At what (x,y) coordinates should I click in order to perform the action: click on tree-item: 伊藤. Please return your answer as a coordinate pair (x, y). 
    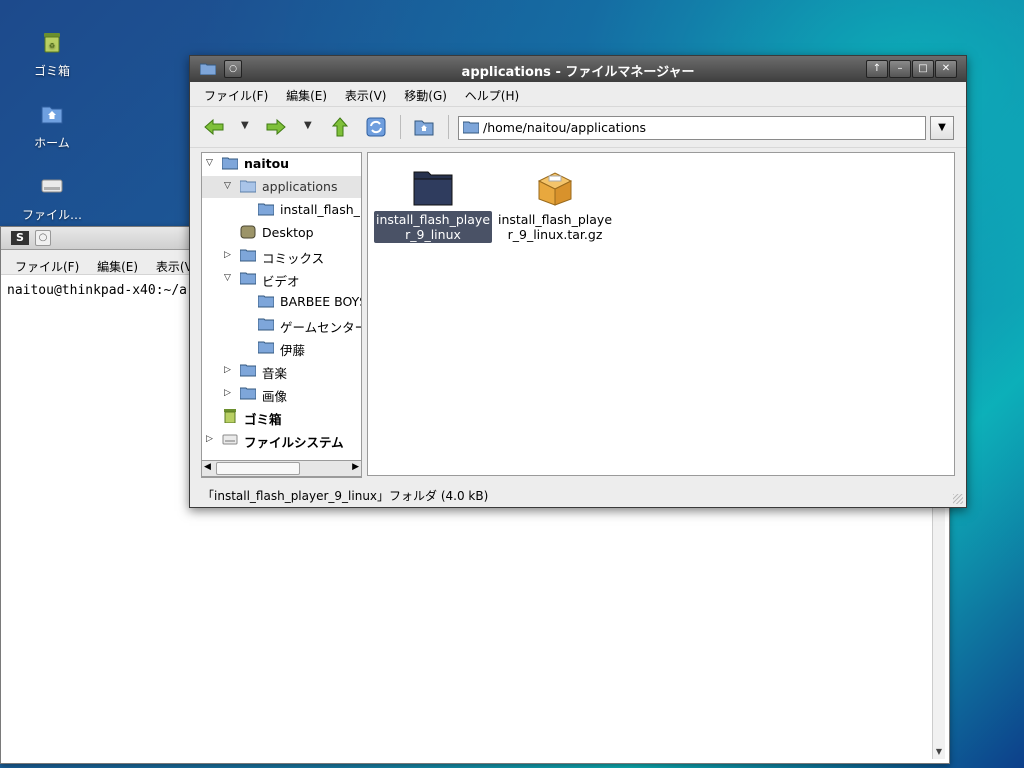
    Looking at the image, I should click on (281, 348).